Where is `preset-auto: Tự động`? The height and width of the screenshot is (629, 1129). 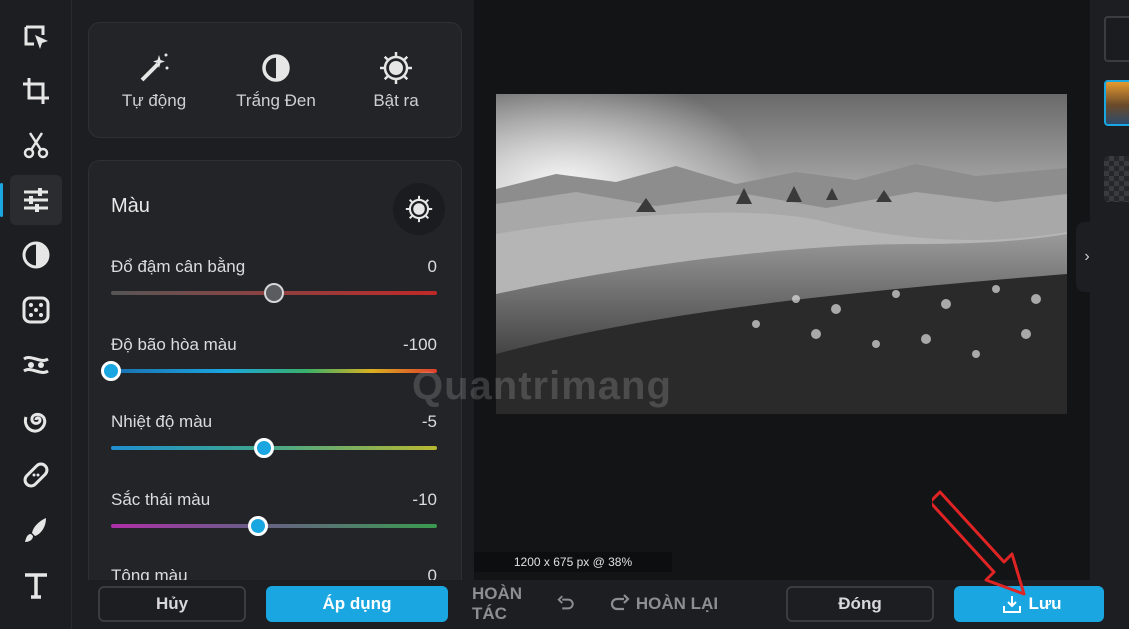
preset-auto: Tự động is located at coordinates (154, 81).